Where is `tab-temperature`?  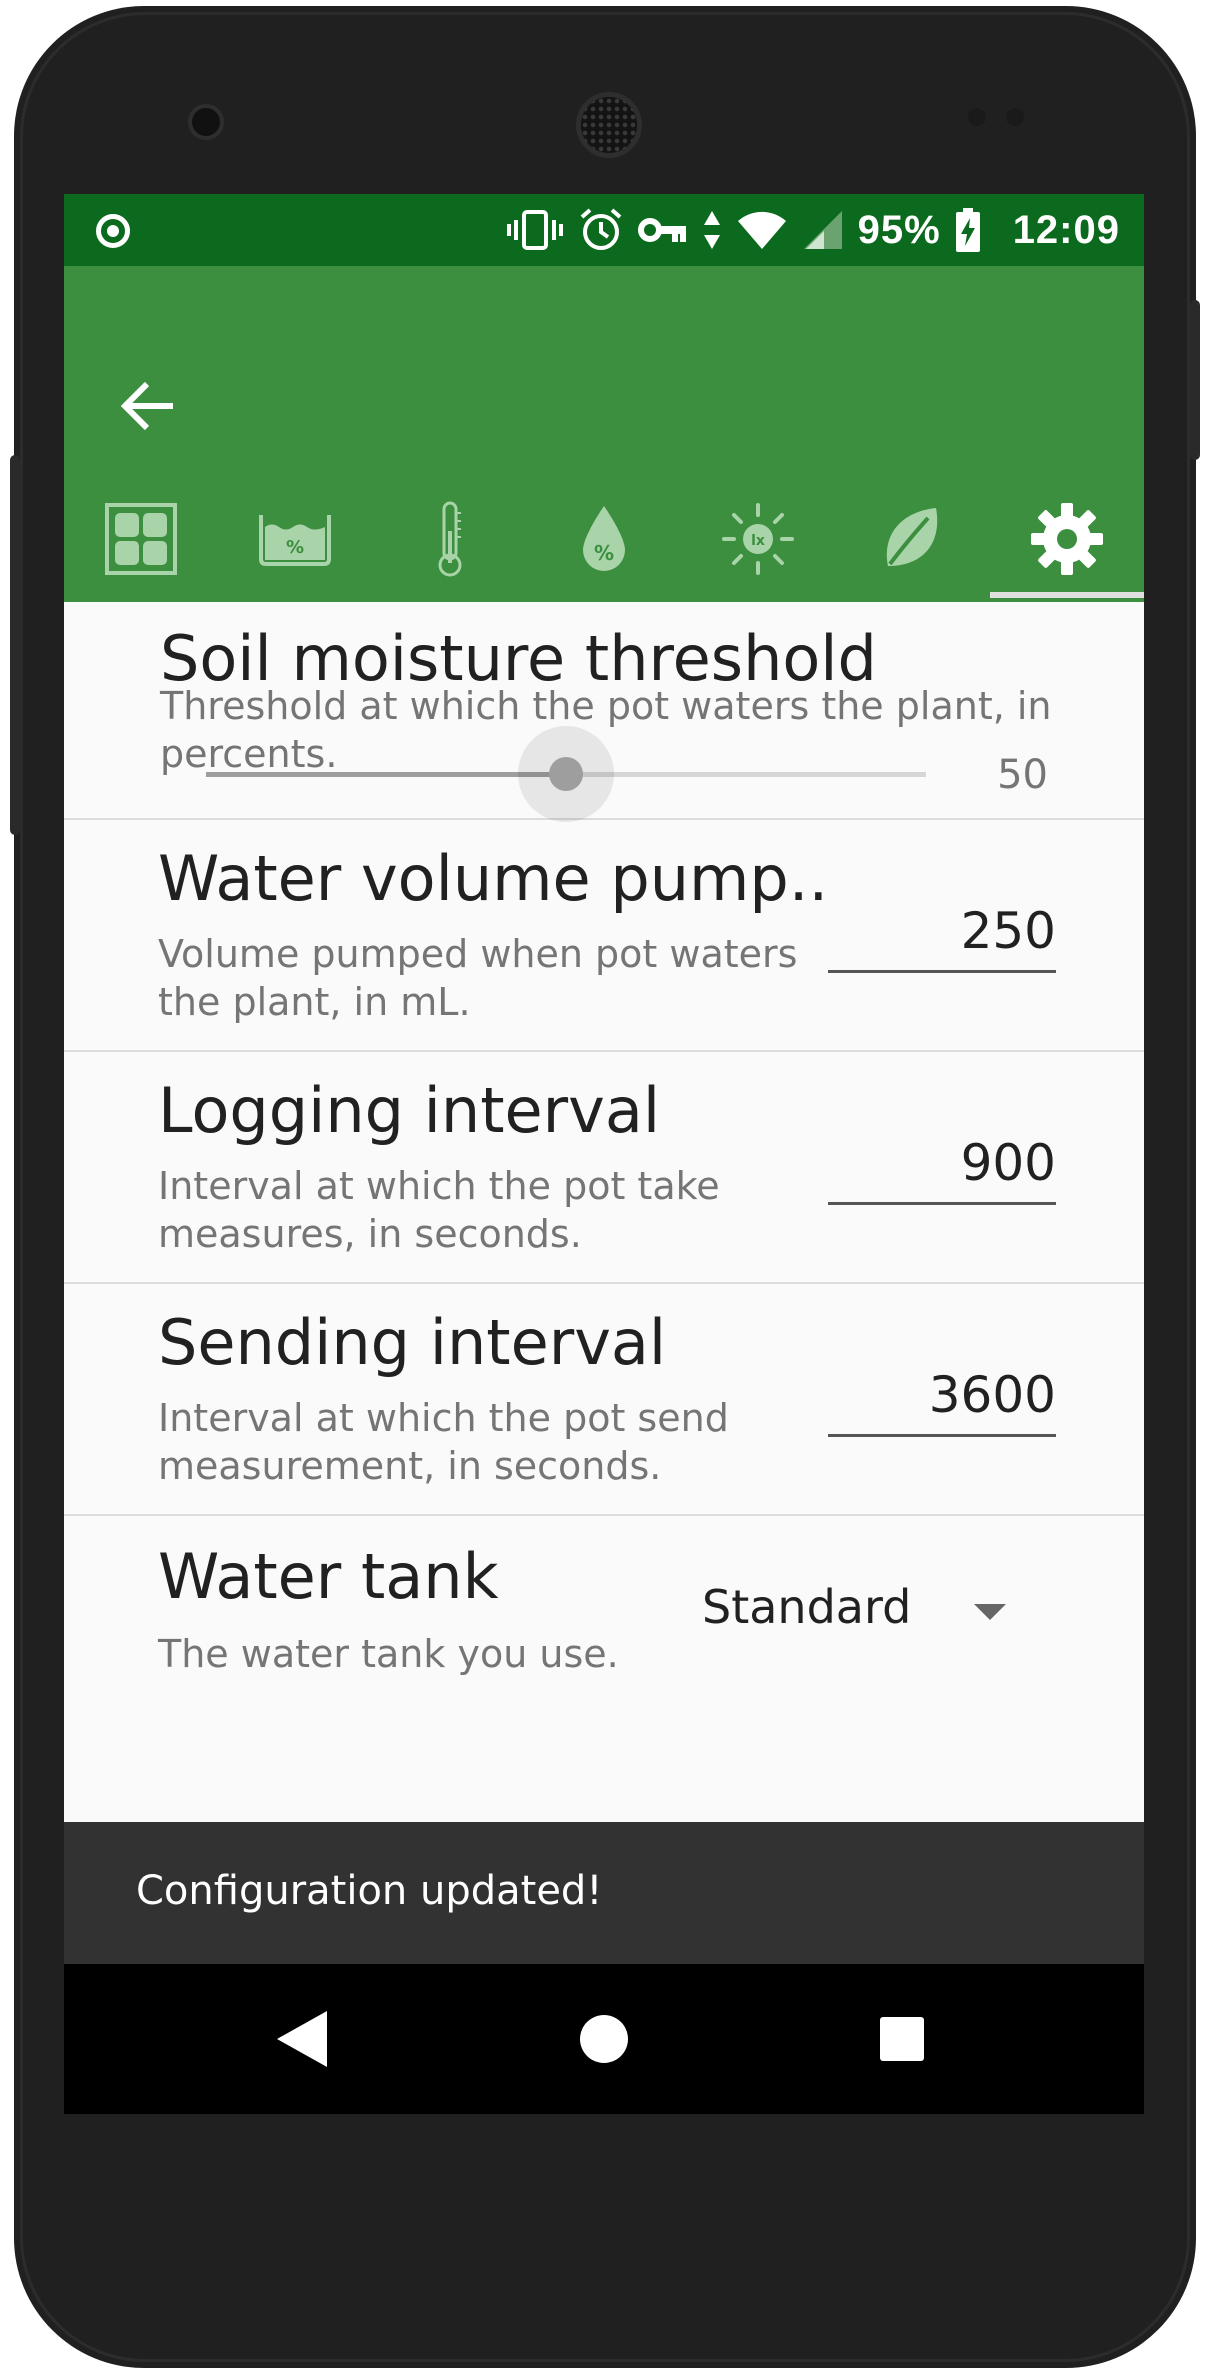 tab-temperature is located at coordinates (450, 539).